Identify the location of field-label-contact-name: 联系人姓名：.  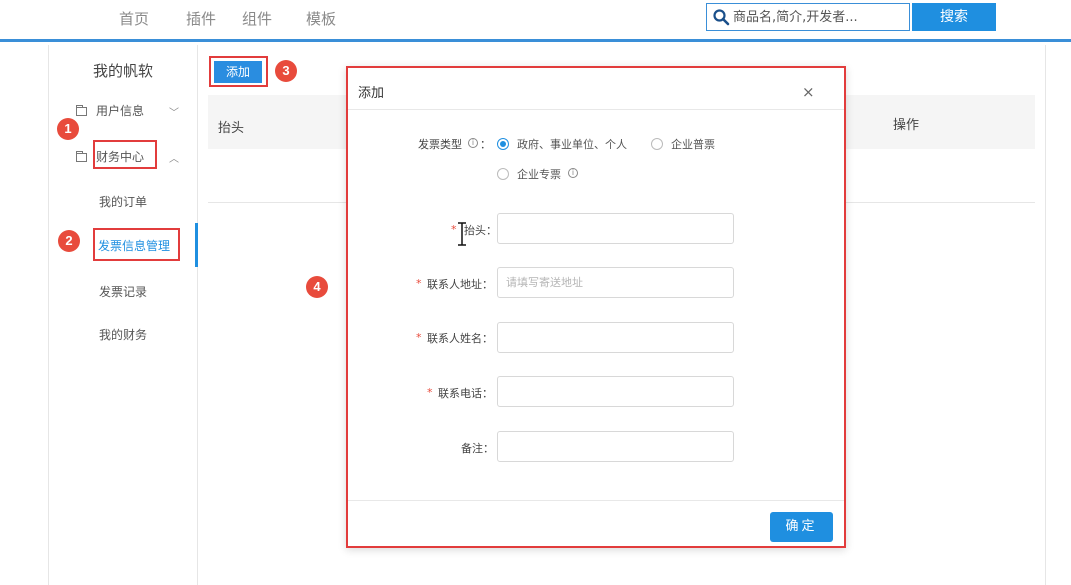
(460, 338).